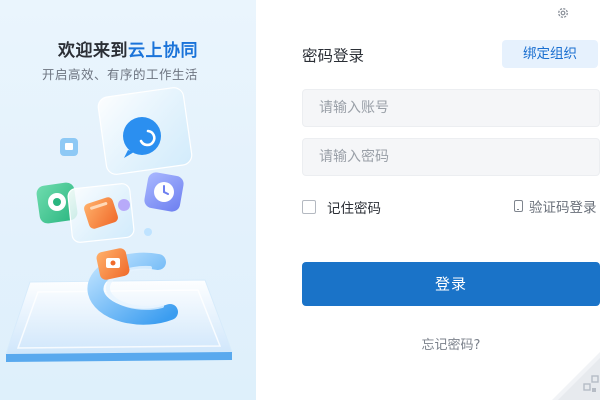  Describe the element at coordinates (451, 108) in the screenshot. I see `account-input` at that location.